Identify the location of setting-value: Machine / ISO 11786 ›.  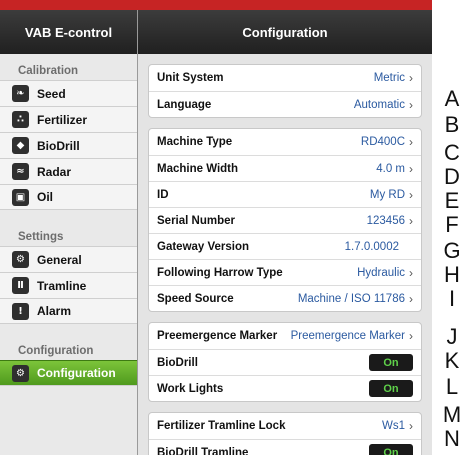
(355, 299).